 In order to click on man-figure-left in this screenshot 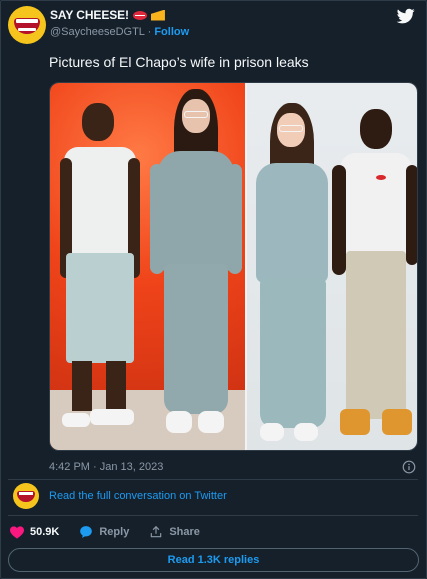, I will do `click(100, 273)`.